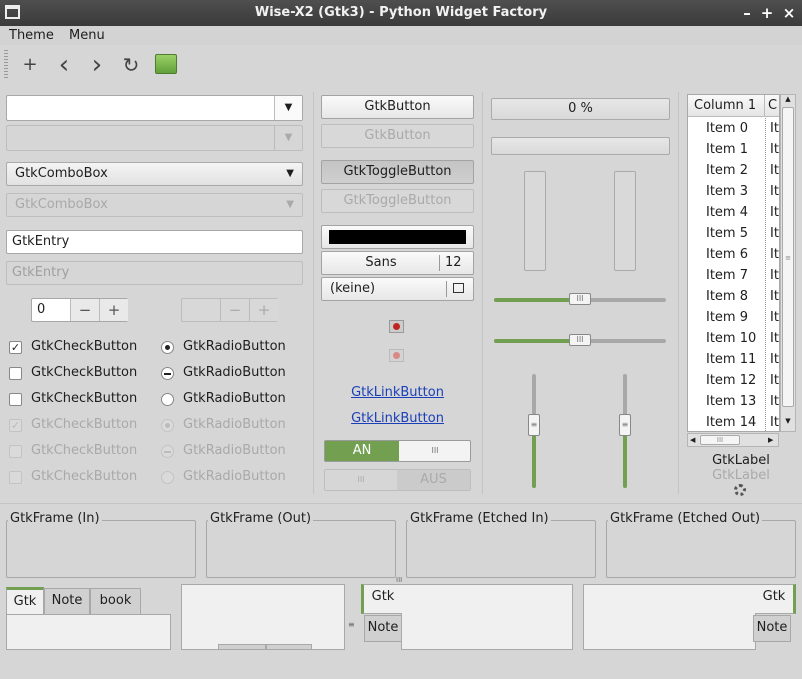 This screenshot has width=802, height=679. Describe the element at coordinates (733, 359) in the screenshot. I see `tree-row: Item 11 It` at that location.